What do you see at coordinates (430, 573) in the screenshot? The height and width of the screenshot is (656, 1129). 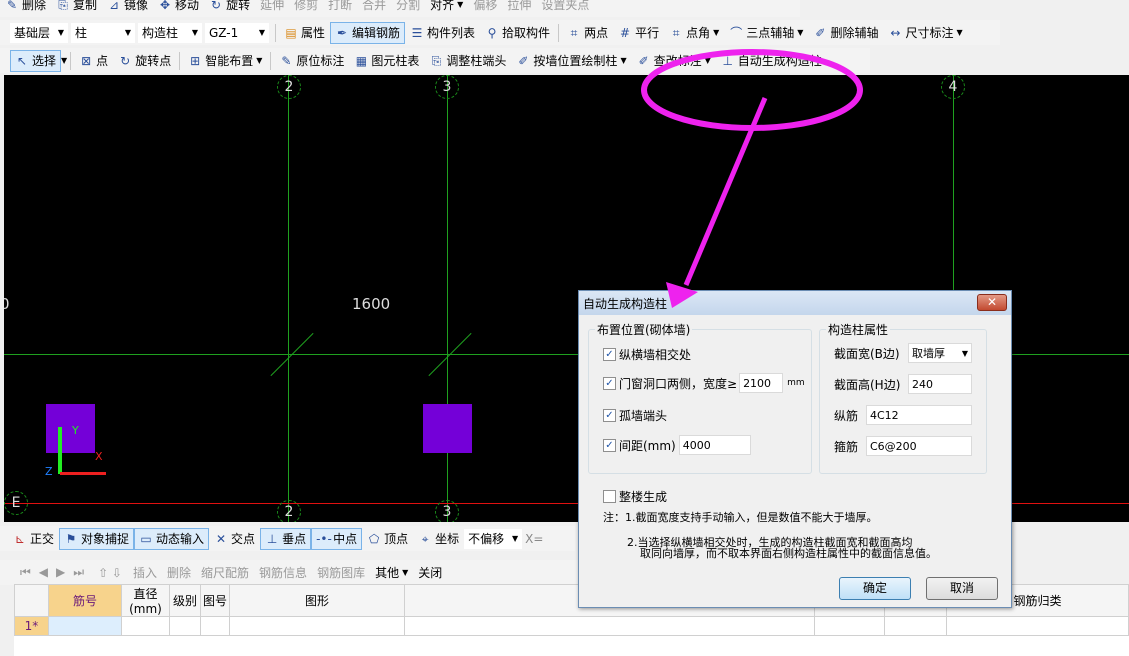 I see `close-button: 关闭` at bounding box center [430, 573].